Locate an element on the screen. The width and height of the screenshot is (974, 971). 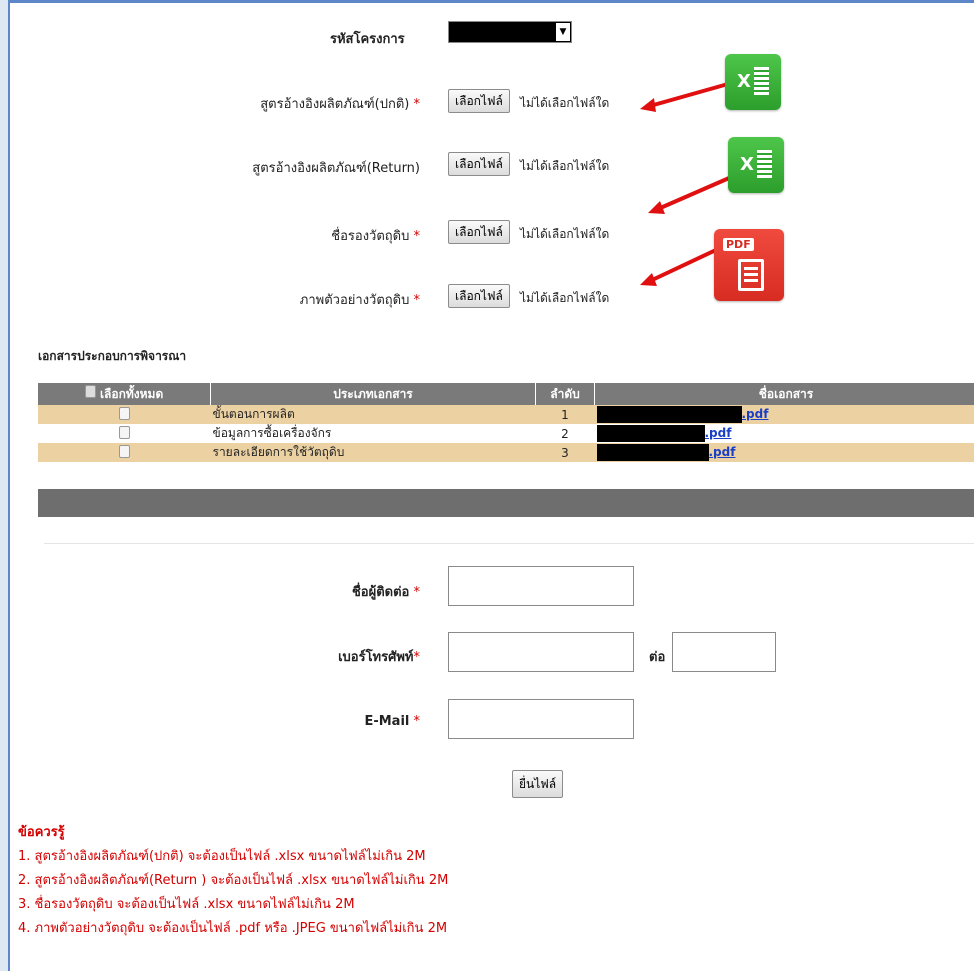
column-header-name: ชื่อเอกสาร is located at coordinates (784, 394).